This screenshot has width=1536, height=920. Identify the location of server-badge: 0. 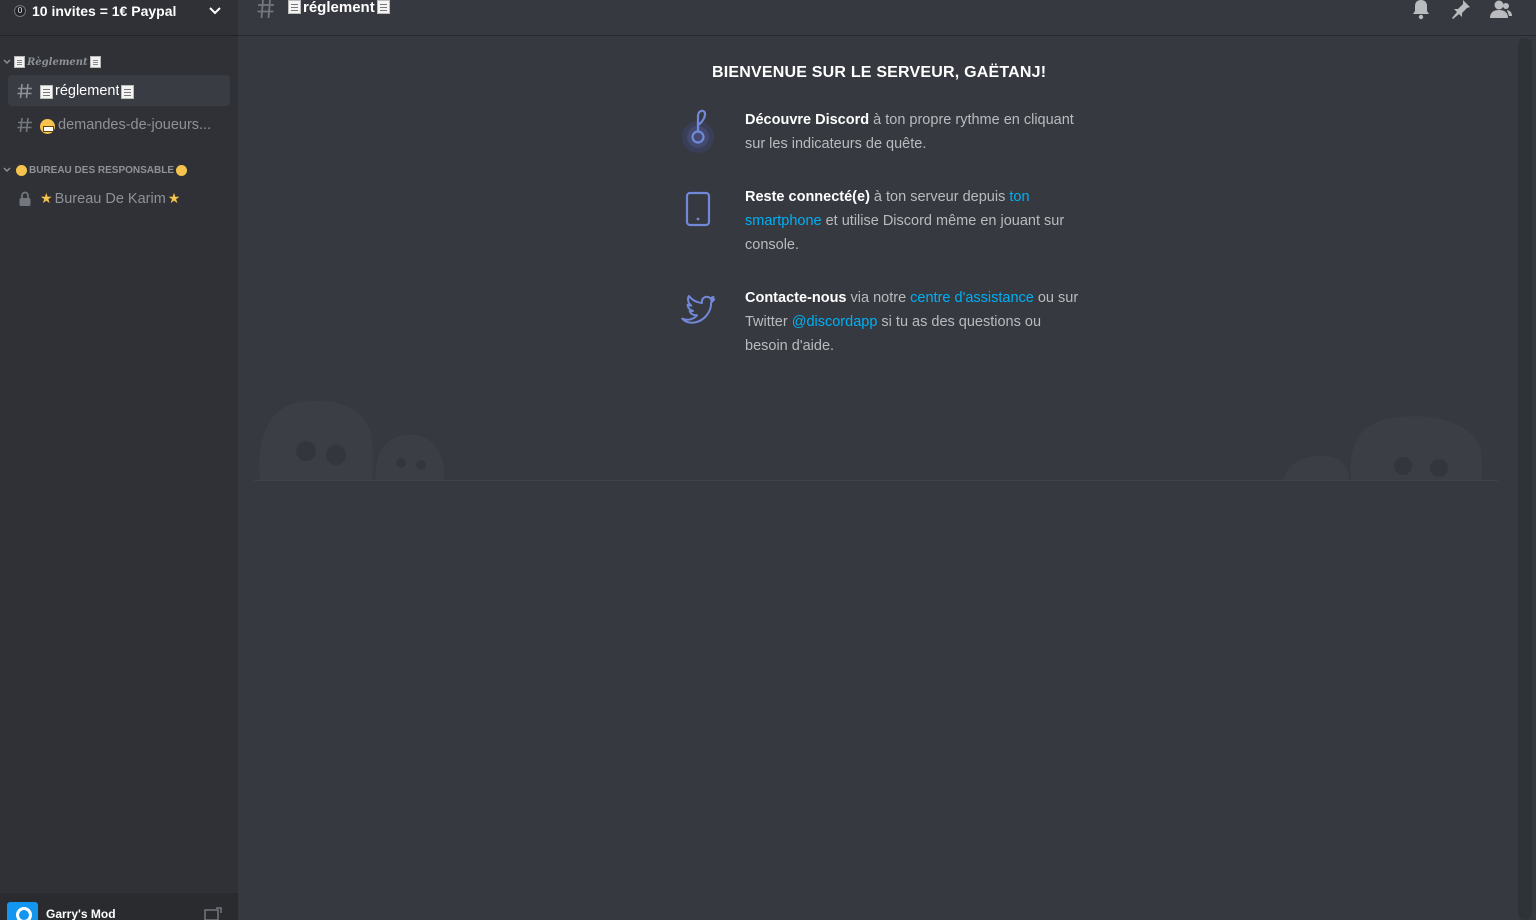
(20, 10).